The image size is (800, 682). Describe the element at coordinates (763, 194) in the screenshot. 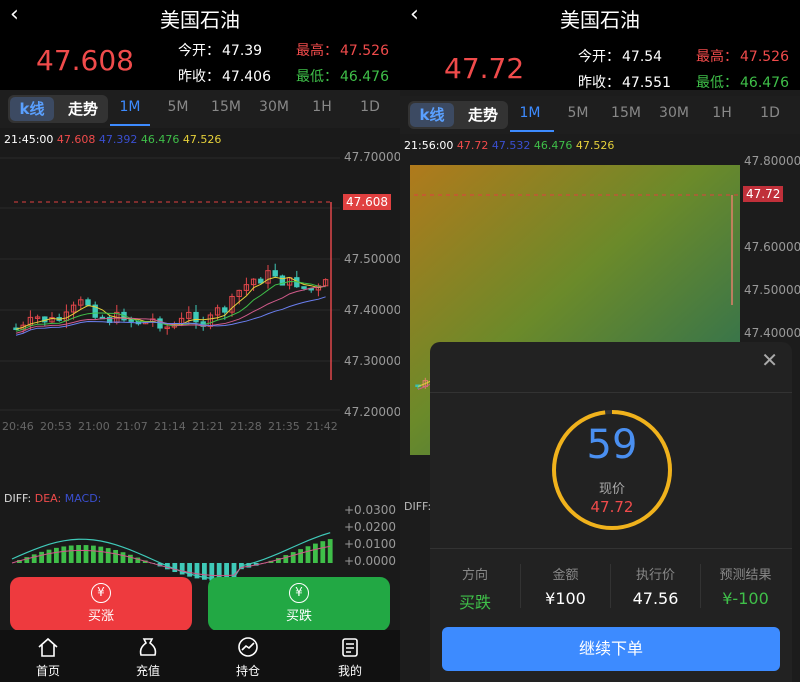

I see `price-tag: 47.72` at that location.